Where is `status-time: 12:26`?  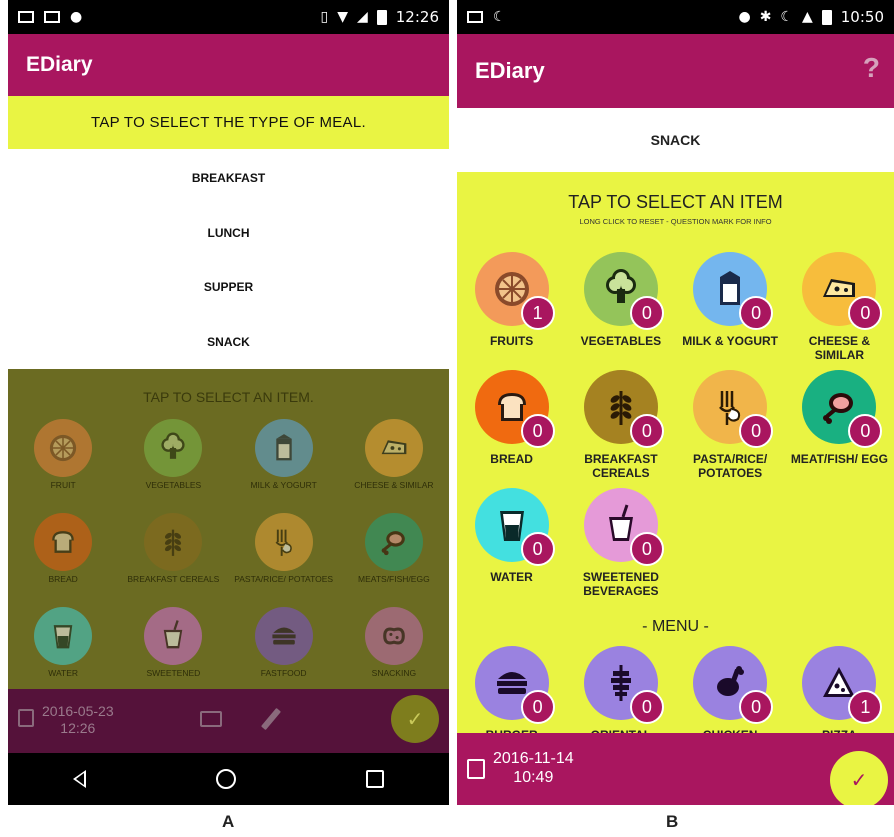 status-time: 12:26 is located at coordinates (417, 17).